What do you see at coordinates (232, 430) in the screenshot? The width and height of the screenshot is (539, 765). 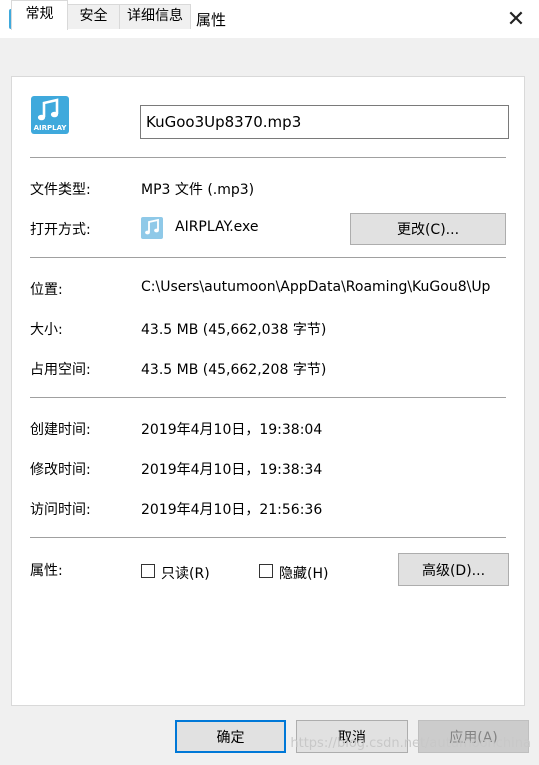 I see `created-value: 2019年4月10日，19:38:04` at bounding box center [232, 430].